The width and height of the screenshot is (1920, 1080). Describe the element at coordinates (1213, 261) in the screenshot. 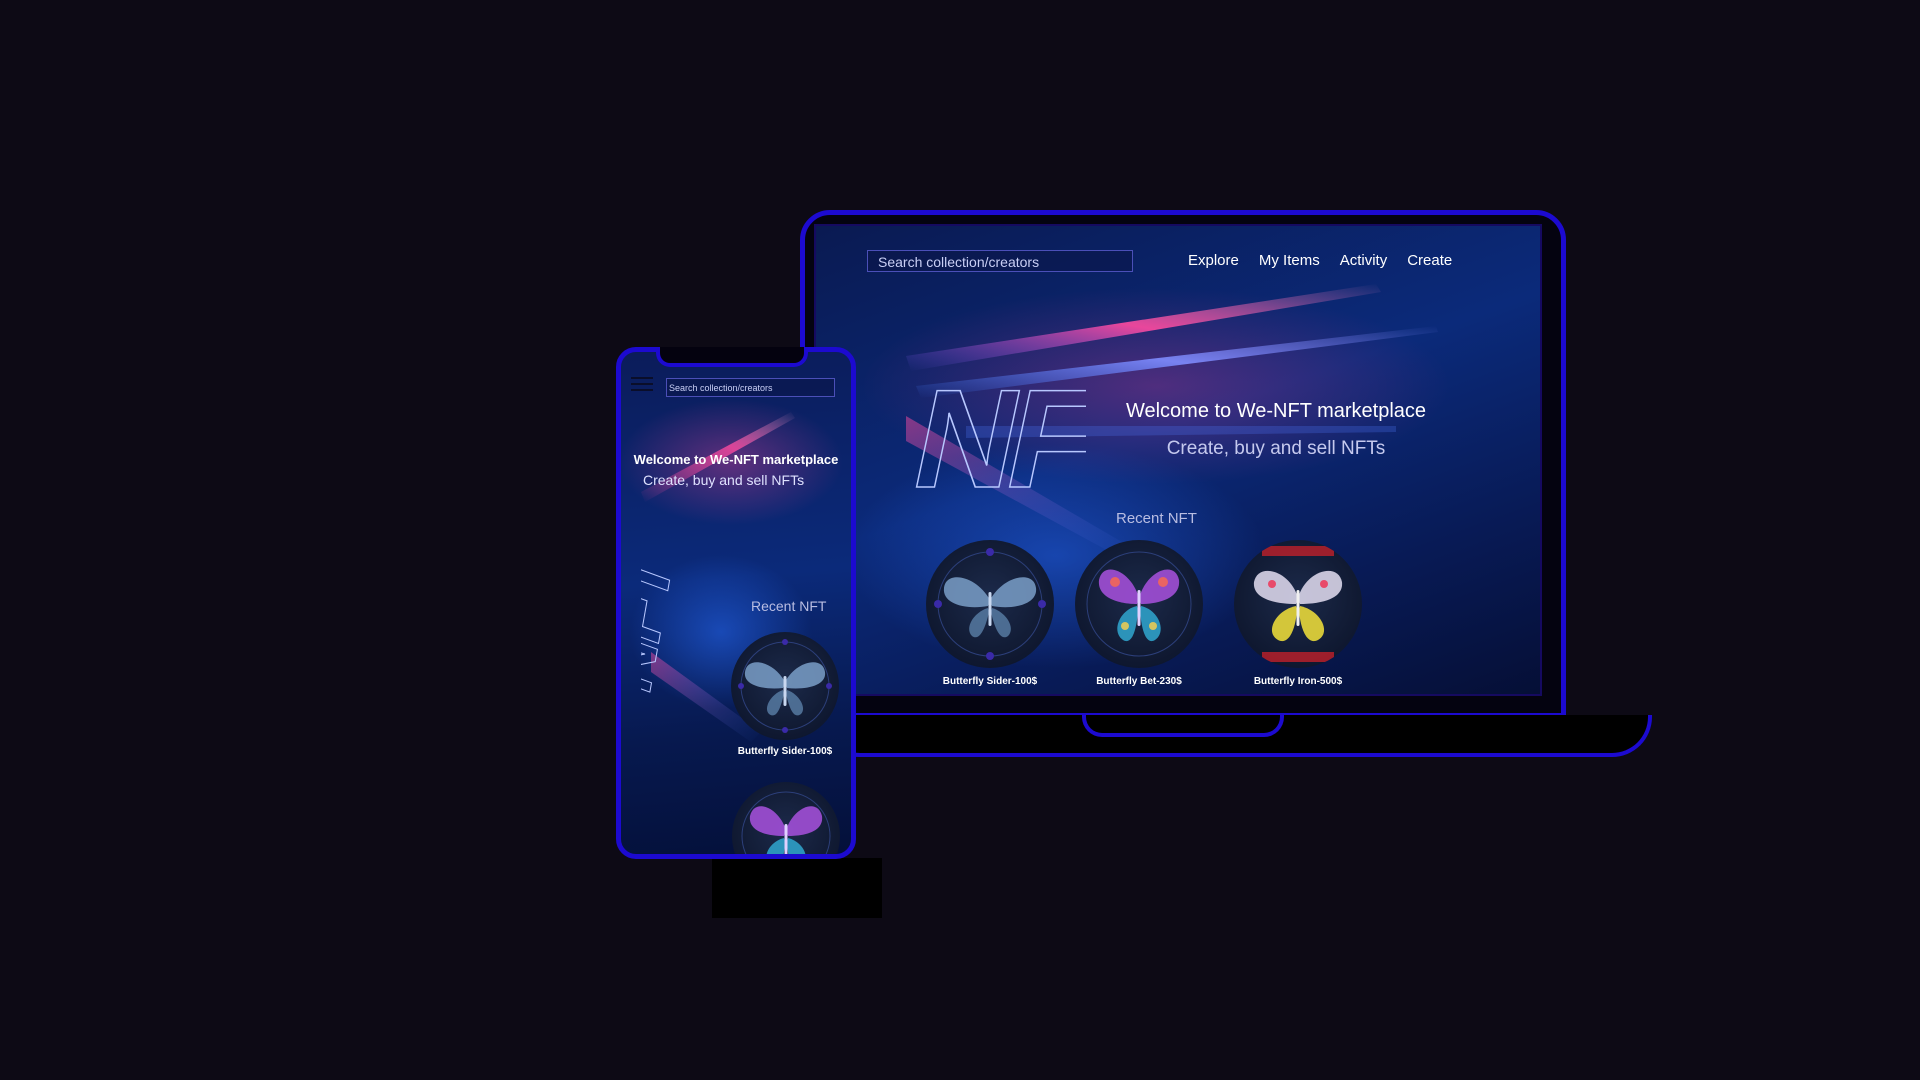

I see `nav-explore: Explore` at that location.